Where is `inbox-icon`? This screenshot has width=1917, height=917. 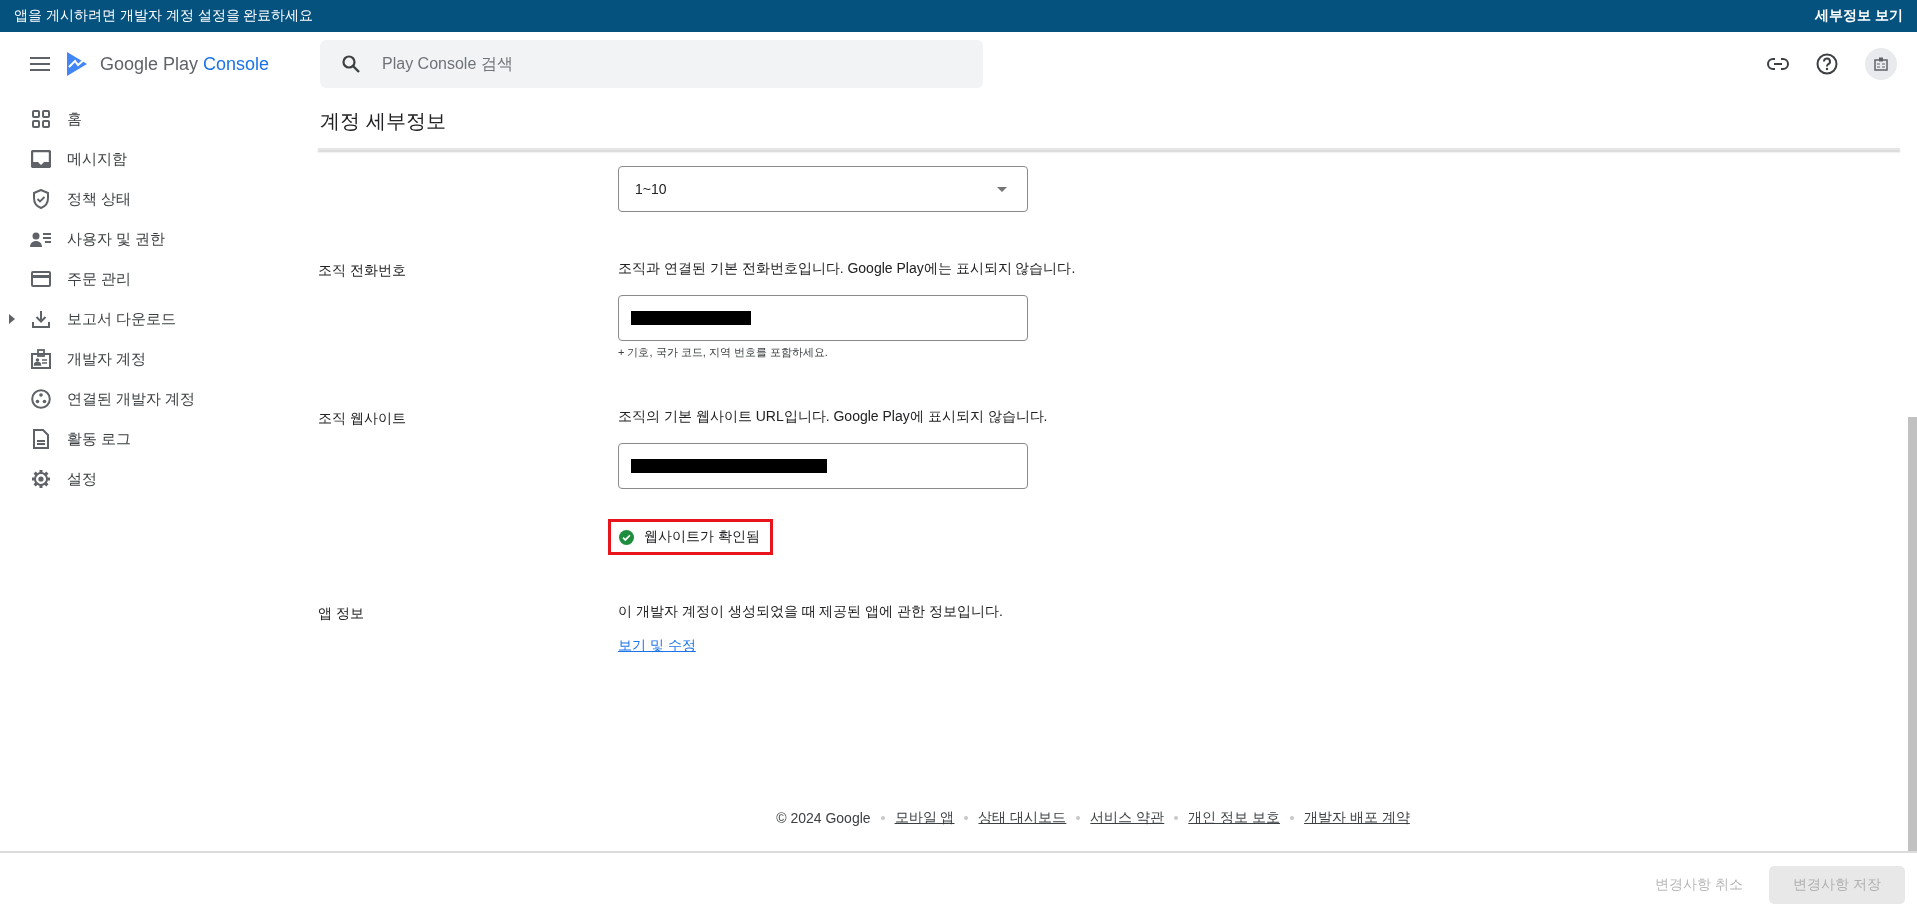 inbox-icon is located at coordinates (41, 159).